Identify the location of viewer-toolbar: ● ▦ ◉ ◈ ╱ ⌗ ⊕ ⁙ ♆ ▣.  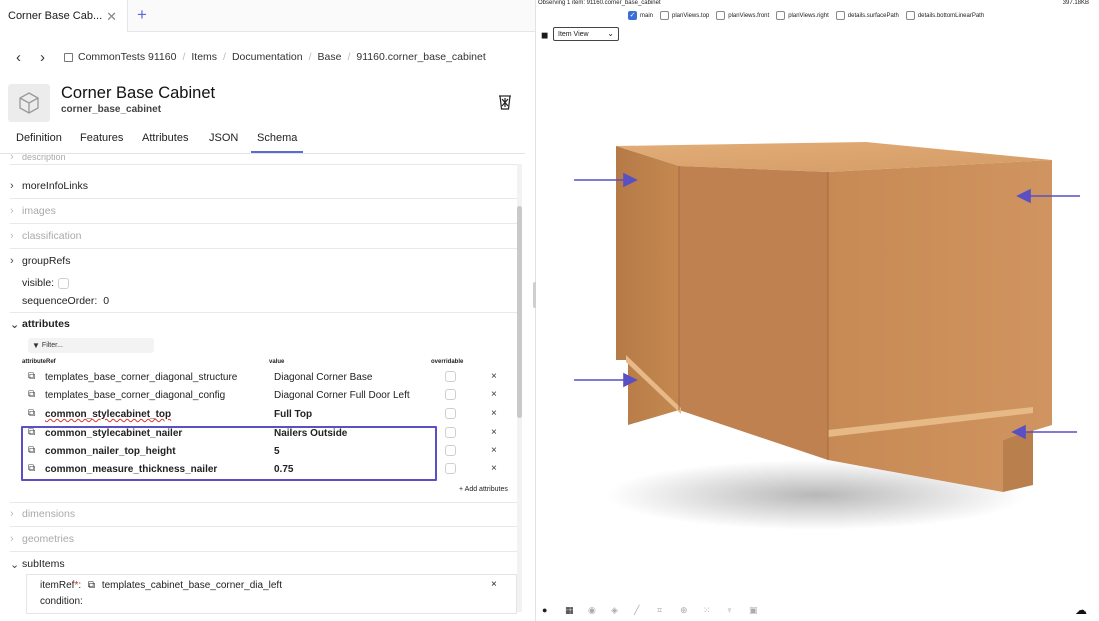
(657, 610).